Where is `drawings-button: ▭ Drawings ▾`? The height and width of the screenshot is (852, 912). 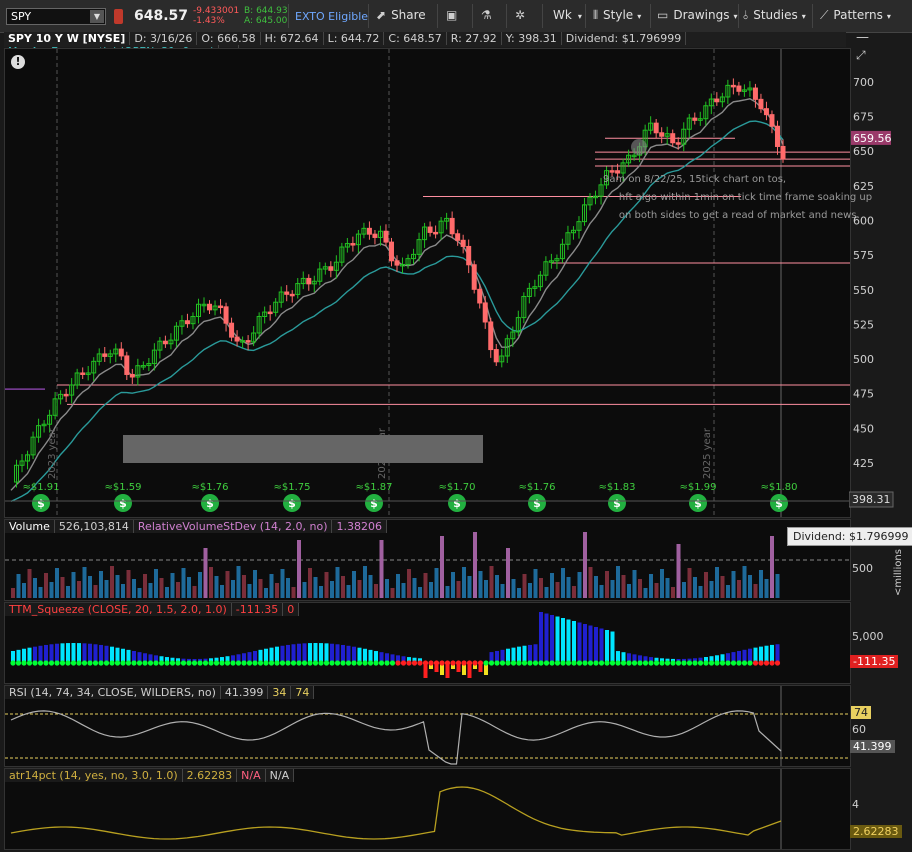 drawings-button: ▭ Drawings ▾ is located at coordinates (697, 15).